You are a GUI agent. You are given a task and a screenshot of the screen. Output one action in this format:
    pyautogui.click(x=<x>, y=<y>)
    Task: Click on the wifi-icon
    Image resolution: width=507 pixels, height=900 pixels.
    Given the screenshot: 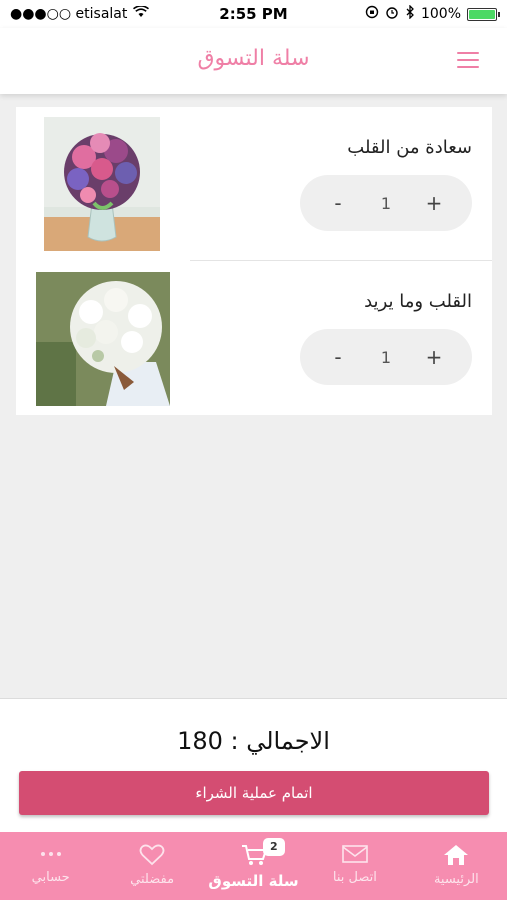 What is the action you would take?
    pyautogui.click(x=141, y=13)
    